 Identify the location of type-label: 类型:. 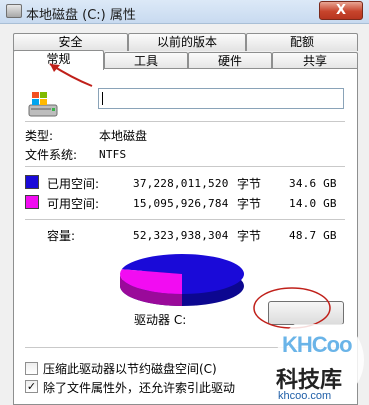
(39, 136).